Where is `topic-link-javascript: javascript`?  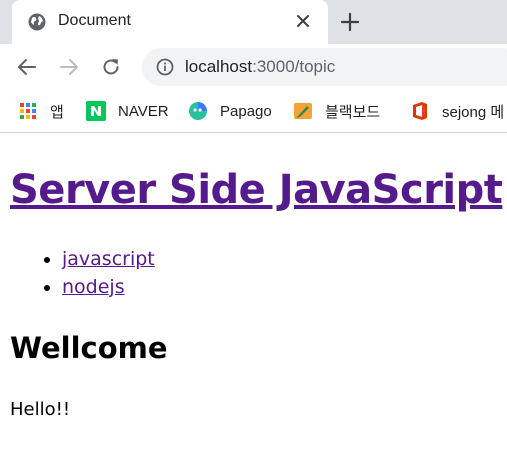
topic-link-javascript: javascript is located at coordinates (108, 259).